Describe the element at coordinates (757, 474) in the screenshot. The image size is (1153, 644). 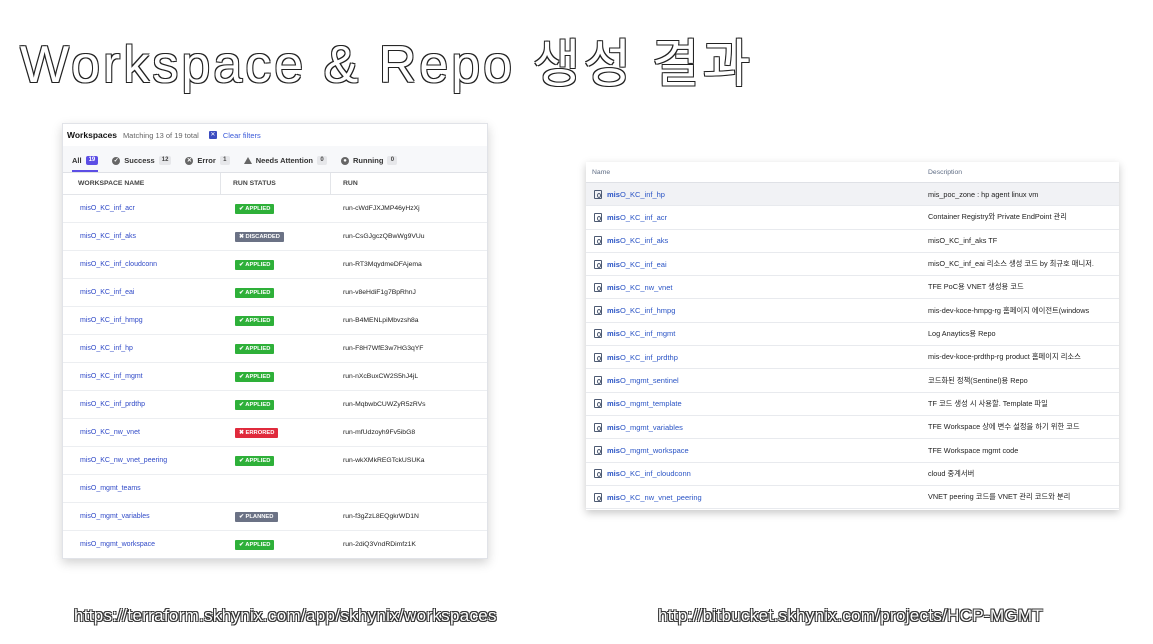
I see `repo-name-link: mis O_KC_inf_cloudconn` at that location.